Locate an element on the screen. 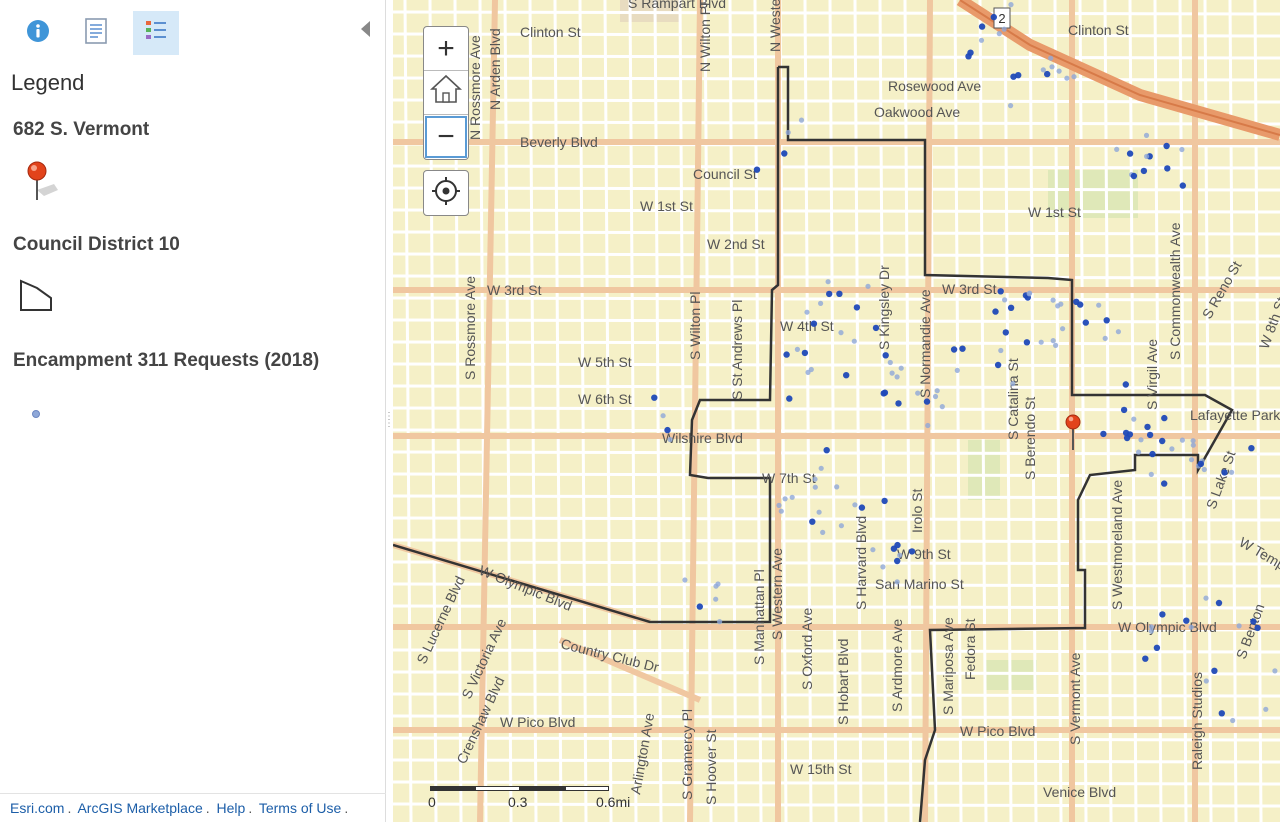 The width and height of the screenshot is (1280, 822). zoom-in-button: + is located at coordinates (446, 49).